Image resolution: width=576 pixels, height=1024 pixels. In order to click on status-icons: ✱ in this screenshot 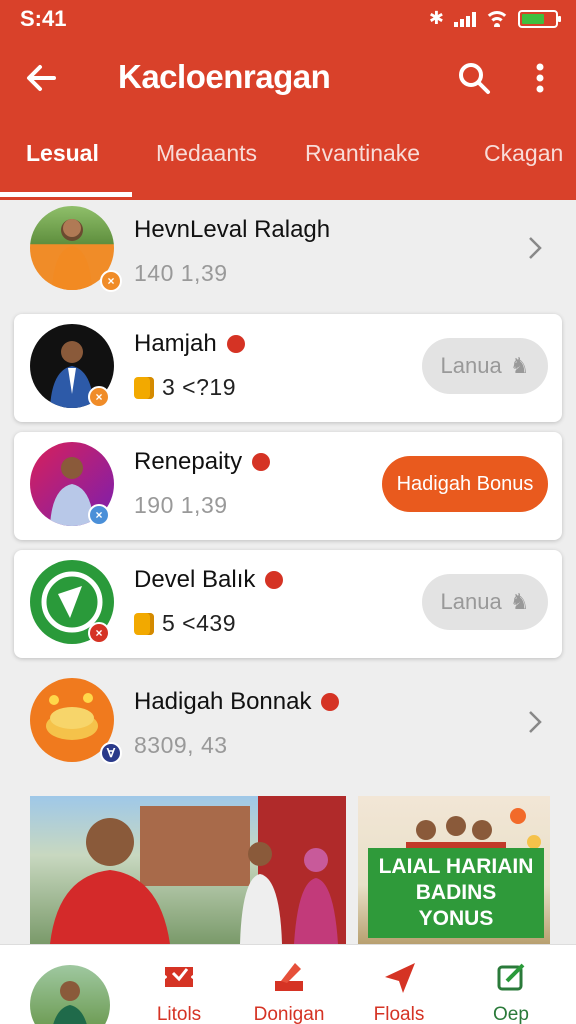, I will do `click(494, 18)`.